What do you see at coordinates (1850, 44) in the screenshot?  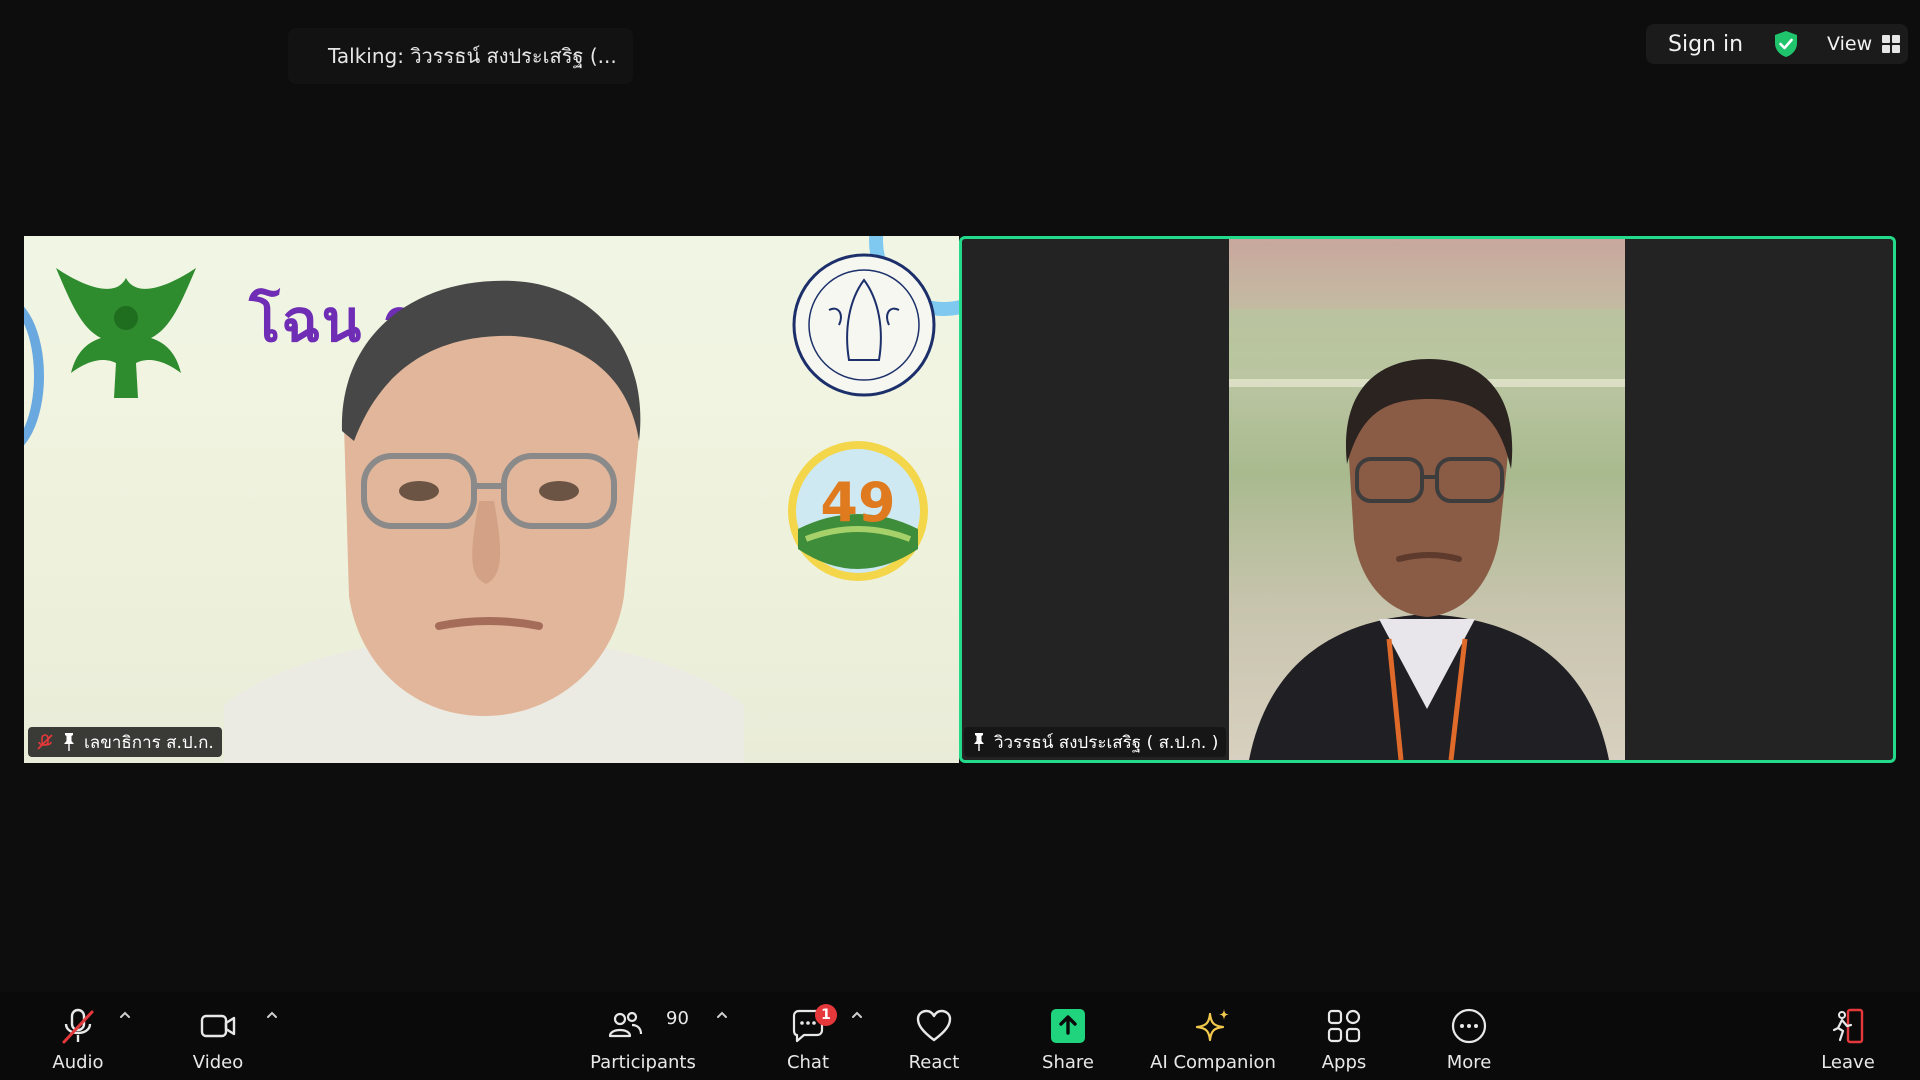 I see `view-label: View` at bounding box center [1850, 44].